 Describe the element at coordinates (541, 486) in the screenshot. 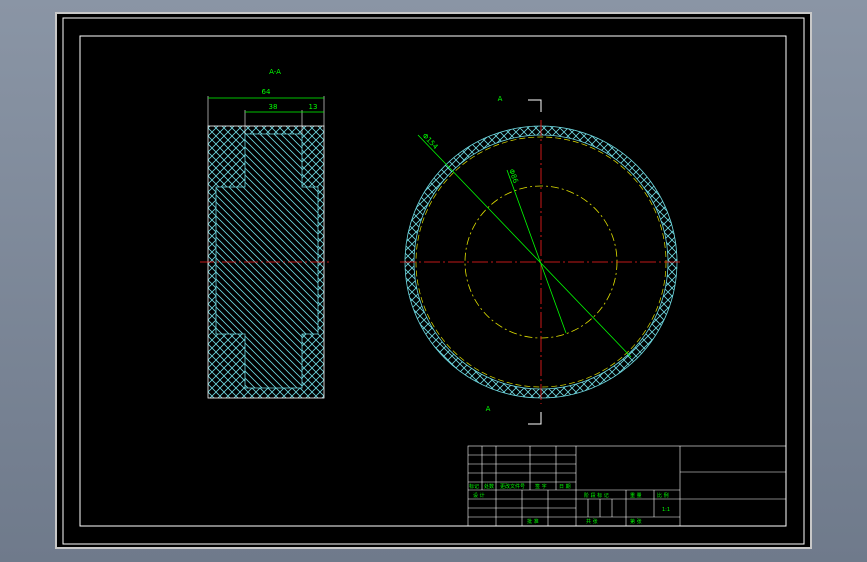

I see `tb-label-sign: 签 字` at that location.